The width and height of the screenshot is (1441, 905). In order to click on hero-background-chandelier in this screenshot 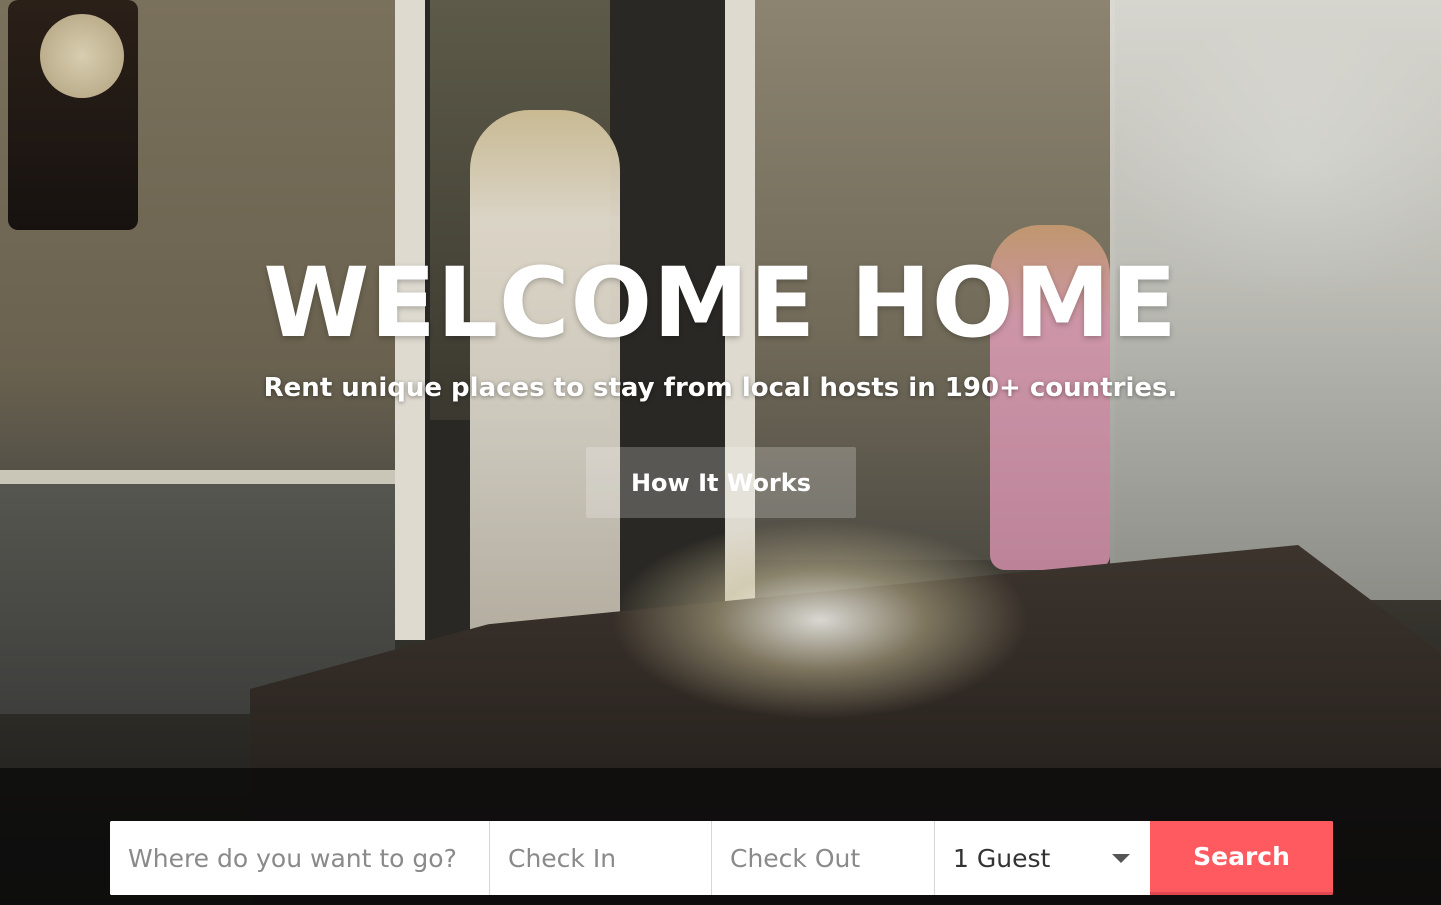, I will do `click(820, 620)`.